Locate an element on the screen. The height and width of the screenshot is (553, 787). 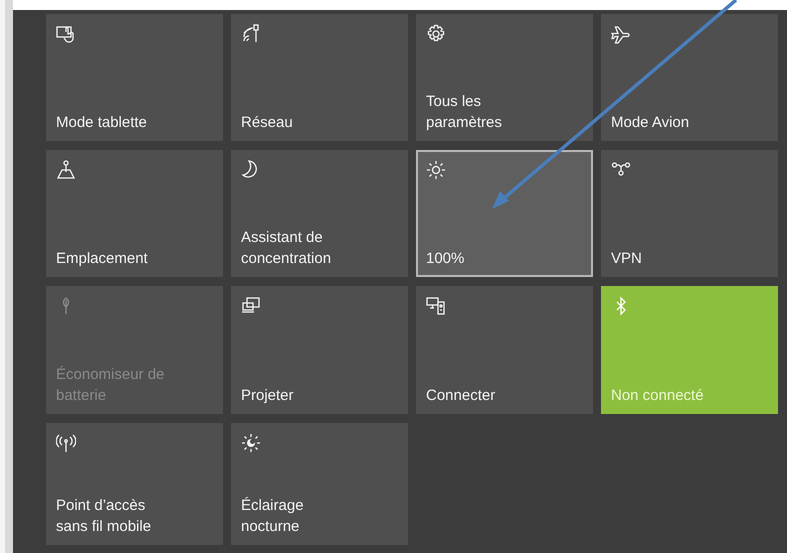
tile-label: Assistant de concentration is located at coordinates (286, 248).